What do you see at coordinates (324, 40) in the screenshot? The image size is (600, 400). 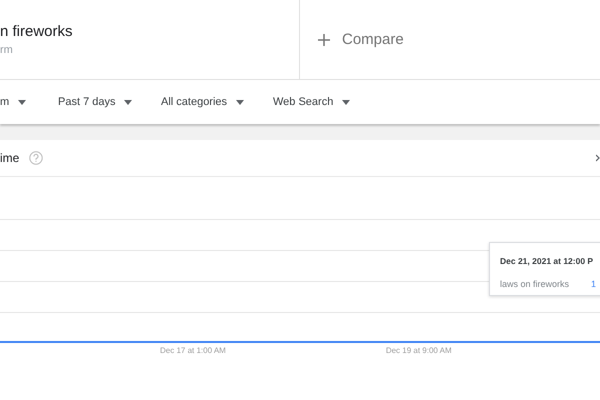 I see `plus-icon` at bounding box center [324, 40].